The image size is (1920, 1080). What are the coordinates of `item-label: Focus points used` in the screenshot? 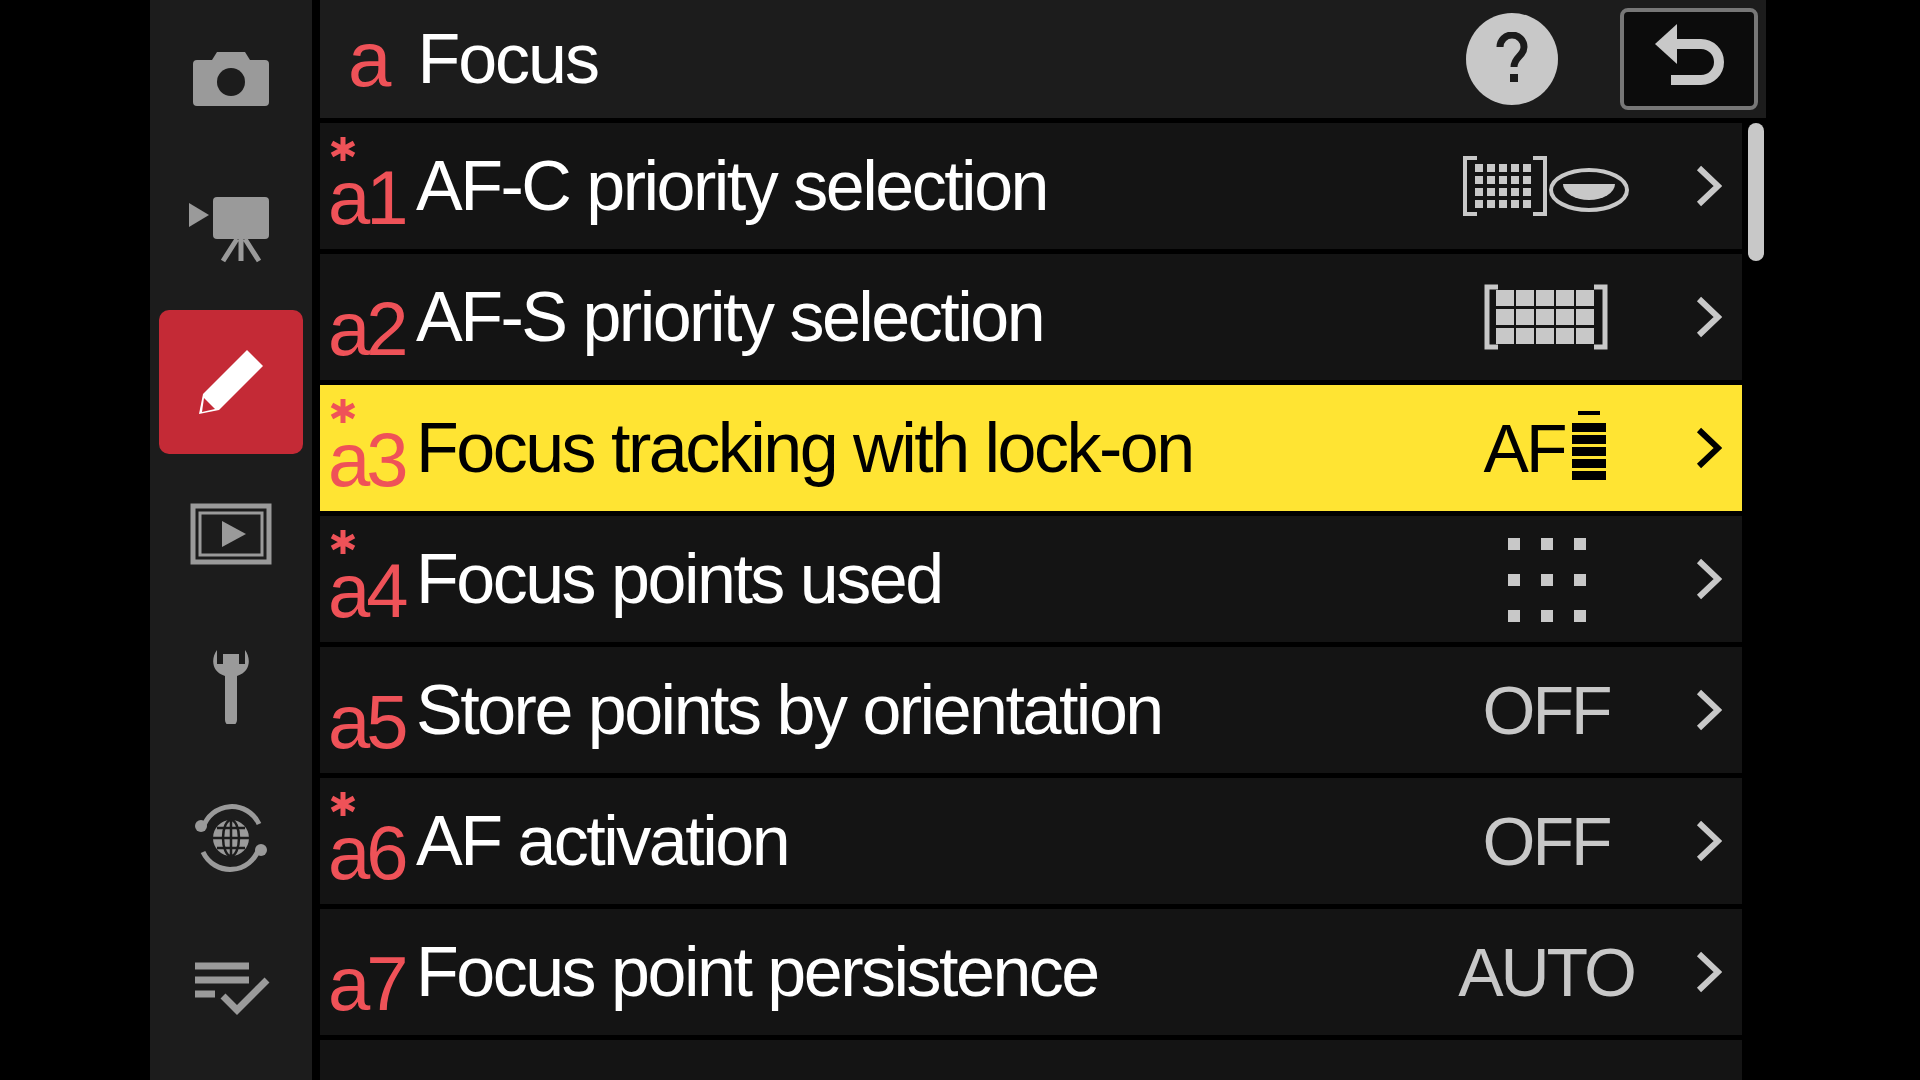 It's located at (679, 579).